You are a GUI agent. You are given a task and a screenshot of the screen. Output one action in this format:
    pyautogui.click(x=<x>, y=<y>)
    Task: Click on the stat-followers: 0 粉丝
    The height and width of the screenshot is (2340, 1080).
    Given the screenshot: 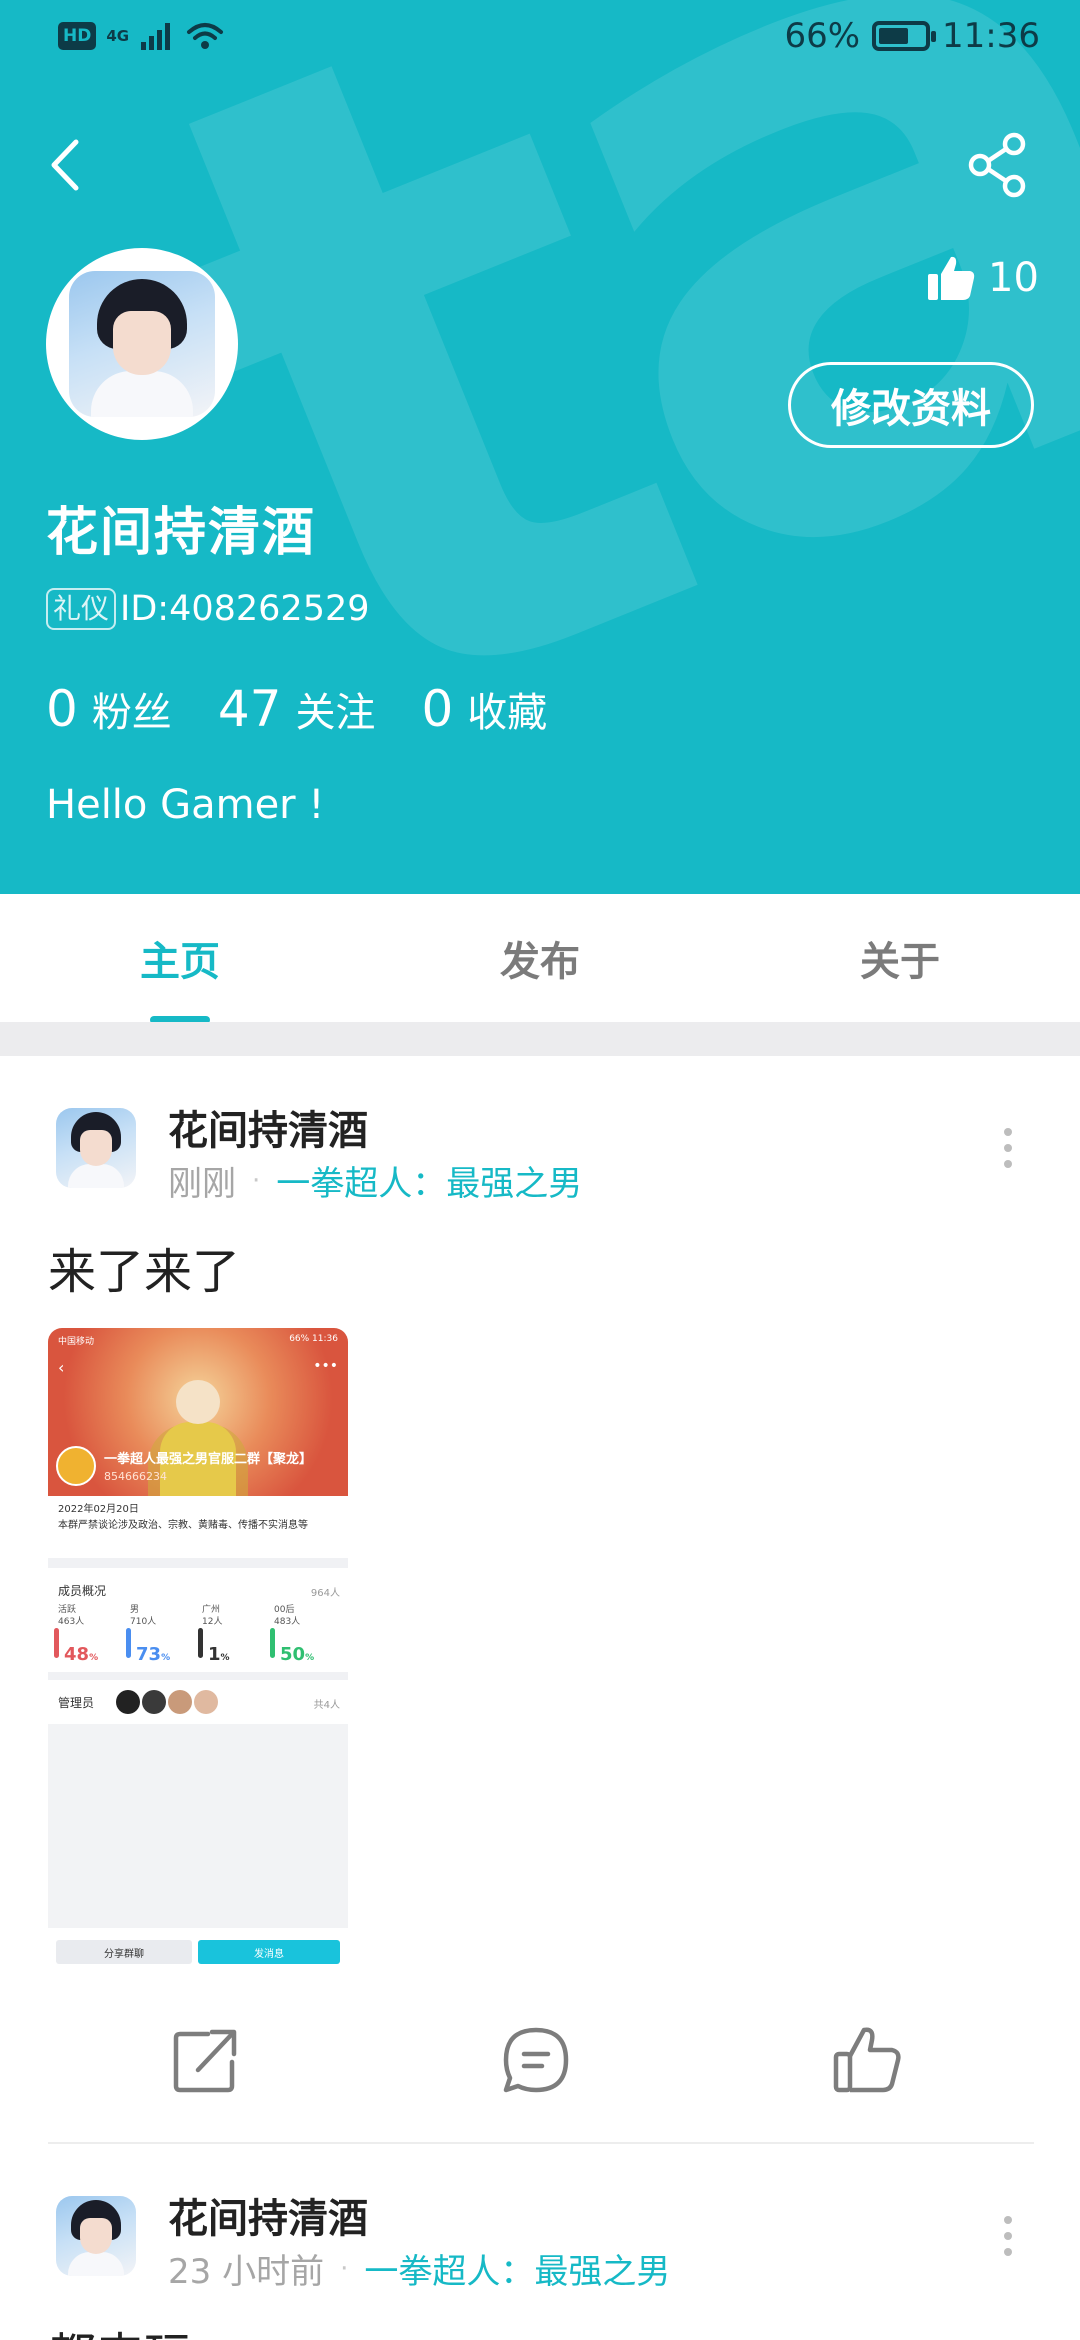 What is the action you would take?
    pyautogui.click(x=109, y=709)
    